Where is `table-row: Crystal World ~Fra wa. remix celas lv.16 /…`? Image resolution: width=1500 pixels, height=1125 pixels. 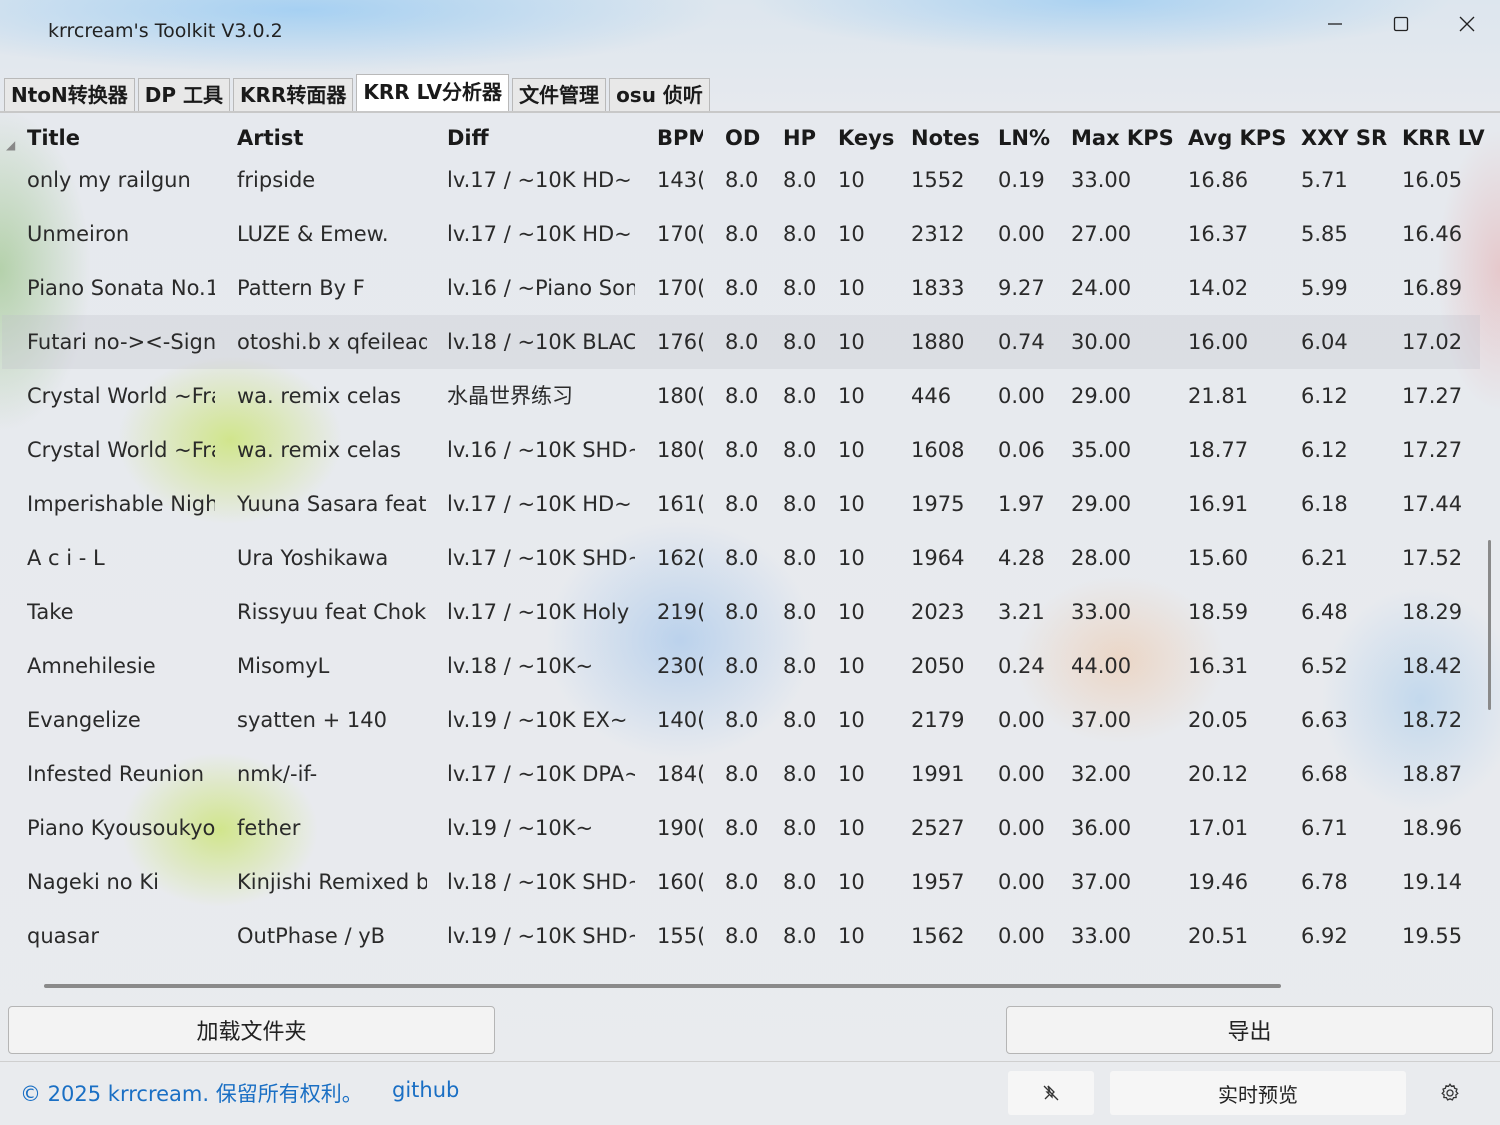
table-row: Crystal World ~Fra wa. remix celas lv.16 /… is located at coordinates (741, 450).